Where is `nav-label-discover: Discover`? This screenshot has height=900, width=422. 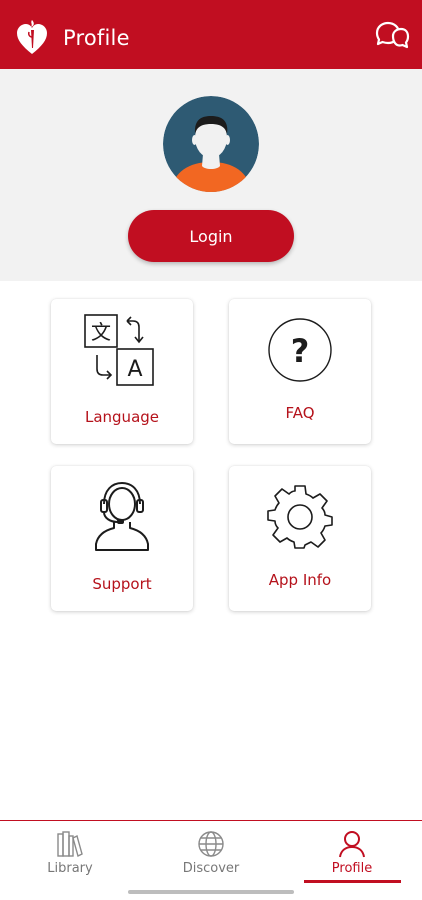 nav-label-discover: Discover is located at coordinates (211, 868).